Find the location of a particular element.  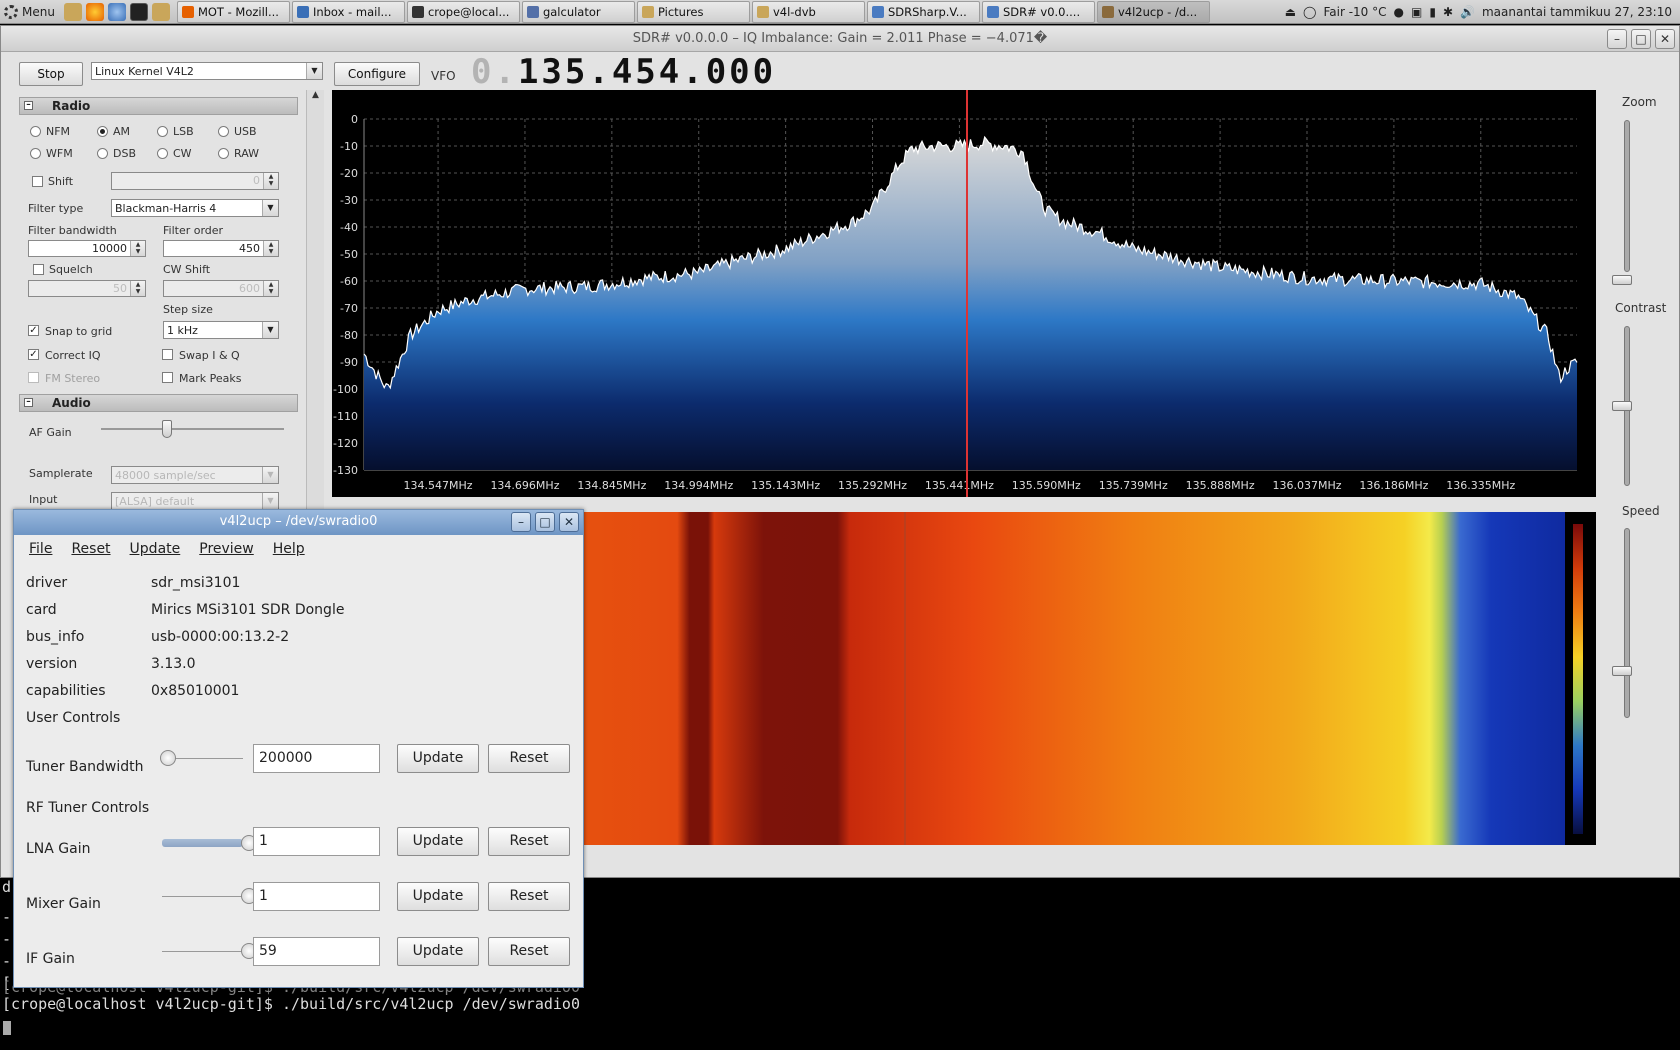

network-icon: ▣ is located at coordinates (1416, 12).